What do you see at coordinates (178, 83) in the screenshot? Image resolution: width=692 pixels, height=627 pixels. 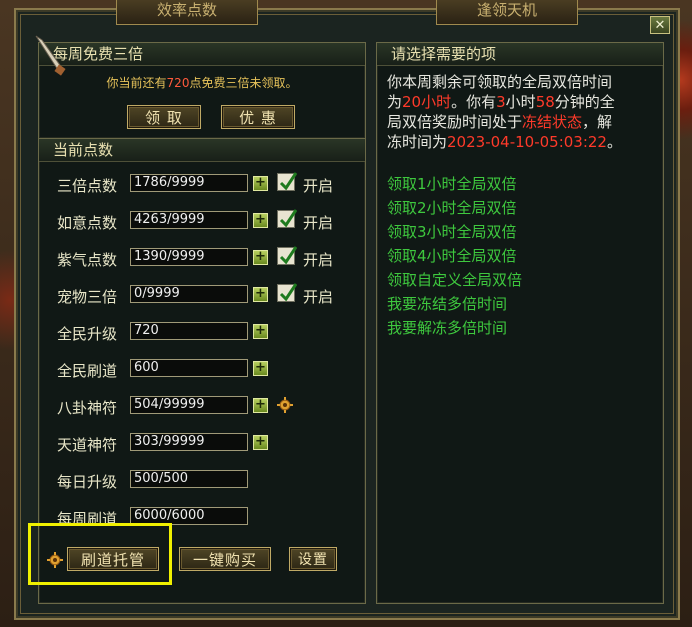 I see `notice-points-count: 720` at bounding box center [178, 83].